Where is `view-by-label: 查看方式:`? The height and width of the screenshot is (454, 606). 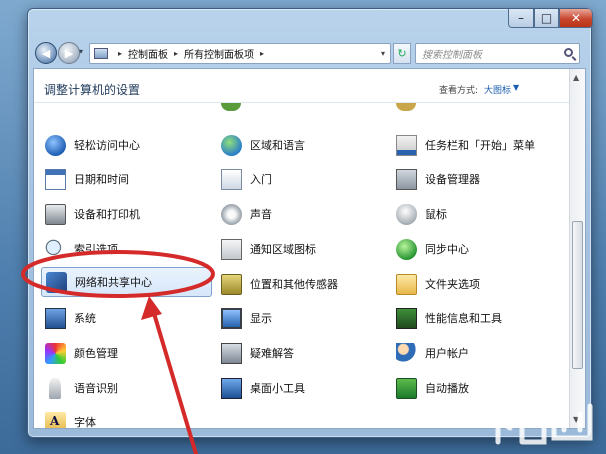
view-by-label: 查看方式: is located at coordinates (459, 91).